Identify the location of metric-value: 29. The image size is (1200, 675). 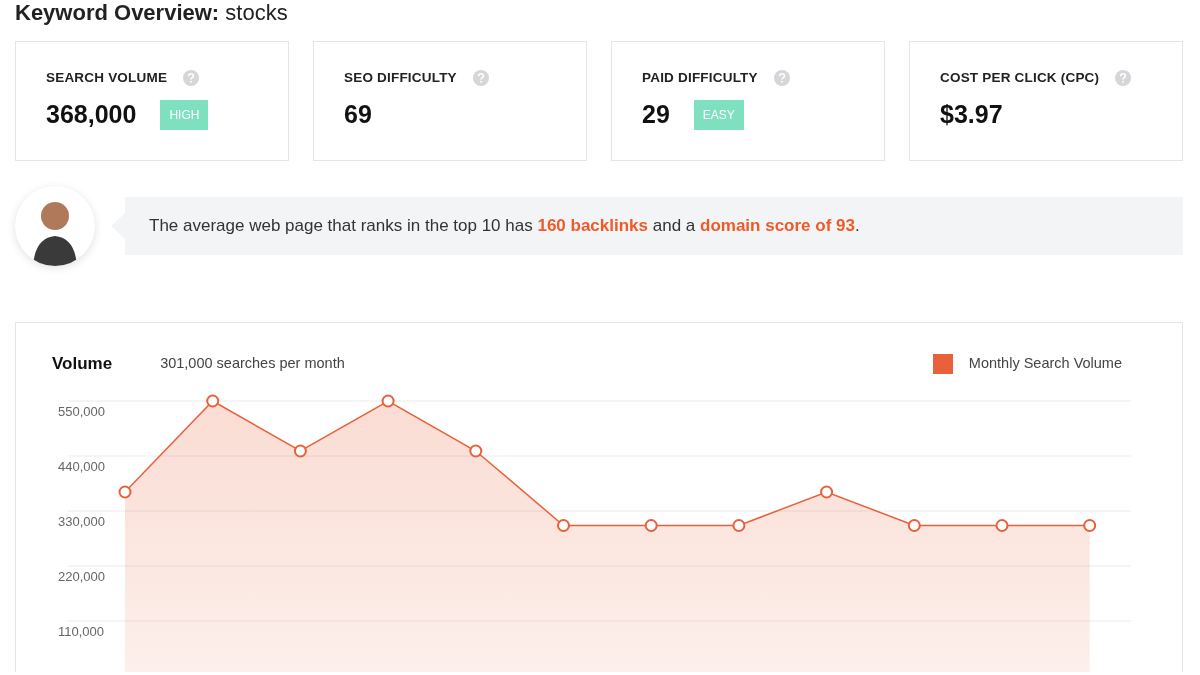
(656, 115).